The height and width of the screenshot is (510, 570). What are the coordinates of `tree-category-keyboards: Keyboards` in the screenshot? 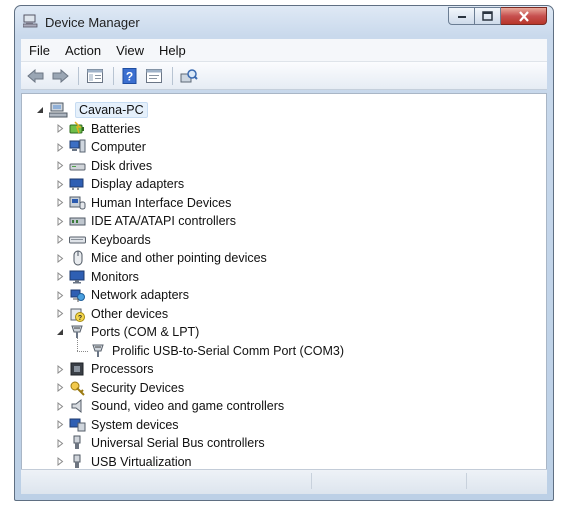 It's located at (103, 240).